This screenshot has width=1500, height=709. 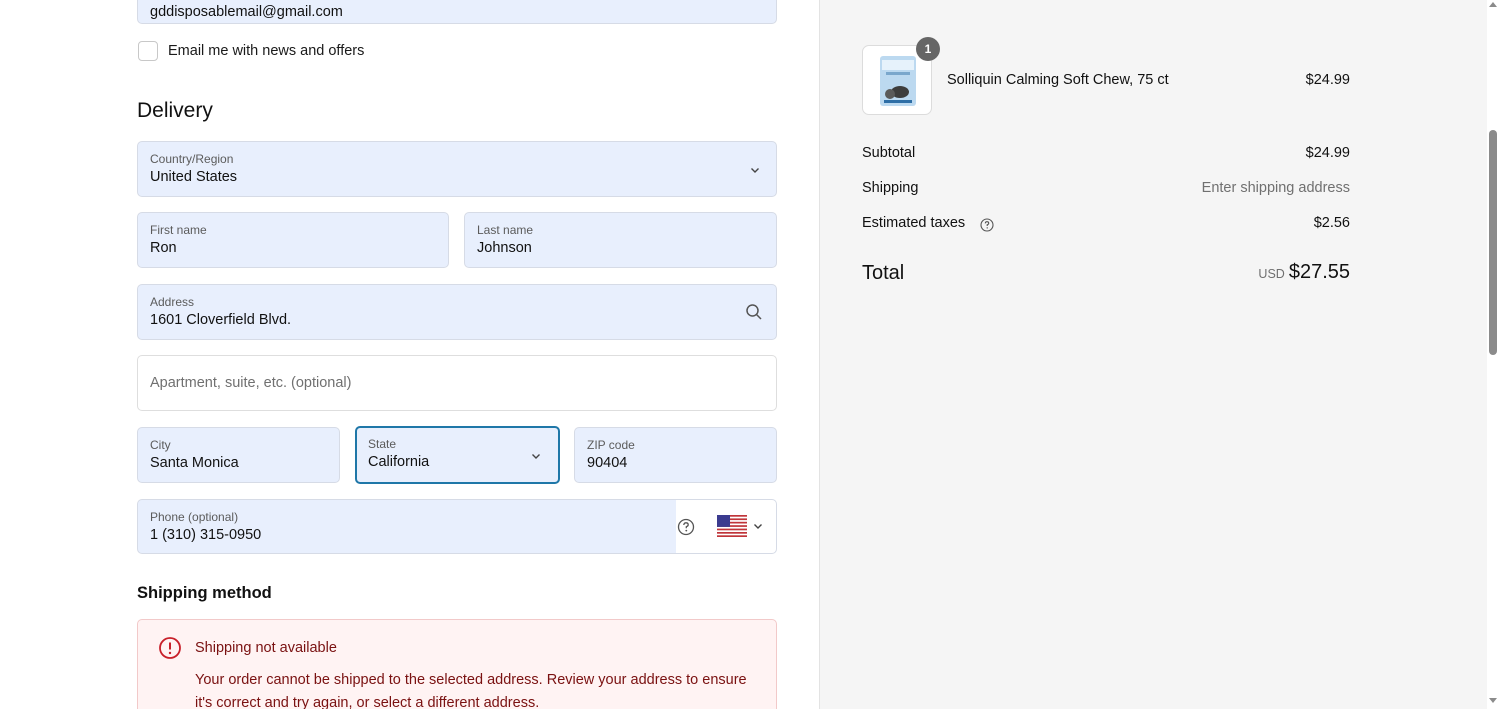 I want to click on scroll-down-arrow-icon, so click(x=1493, y=700).